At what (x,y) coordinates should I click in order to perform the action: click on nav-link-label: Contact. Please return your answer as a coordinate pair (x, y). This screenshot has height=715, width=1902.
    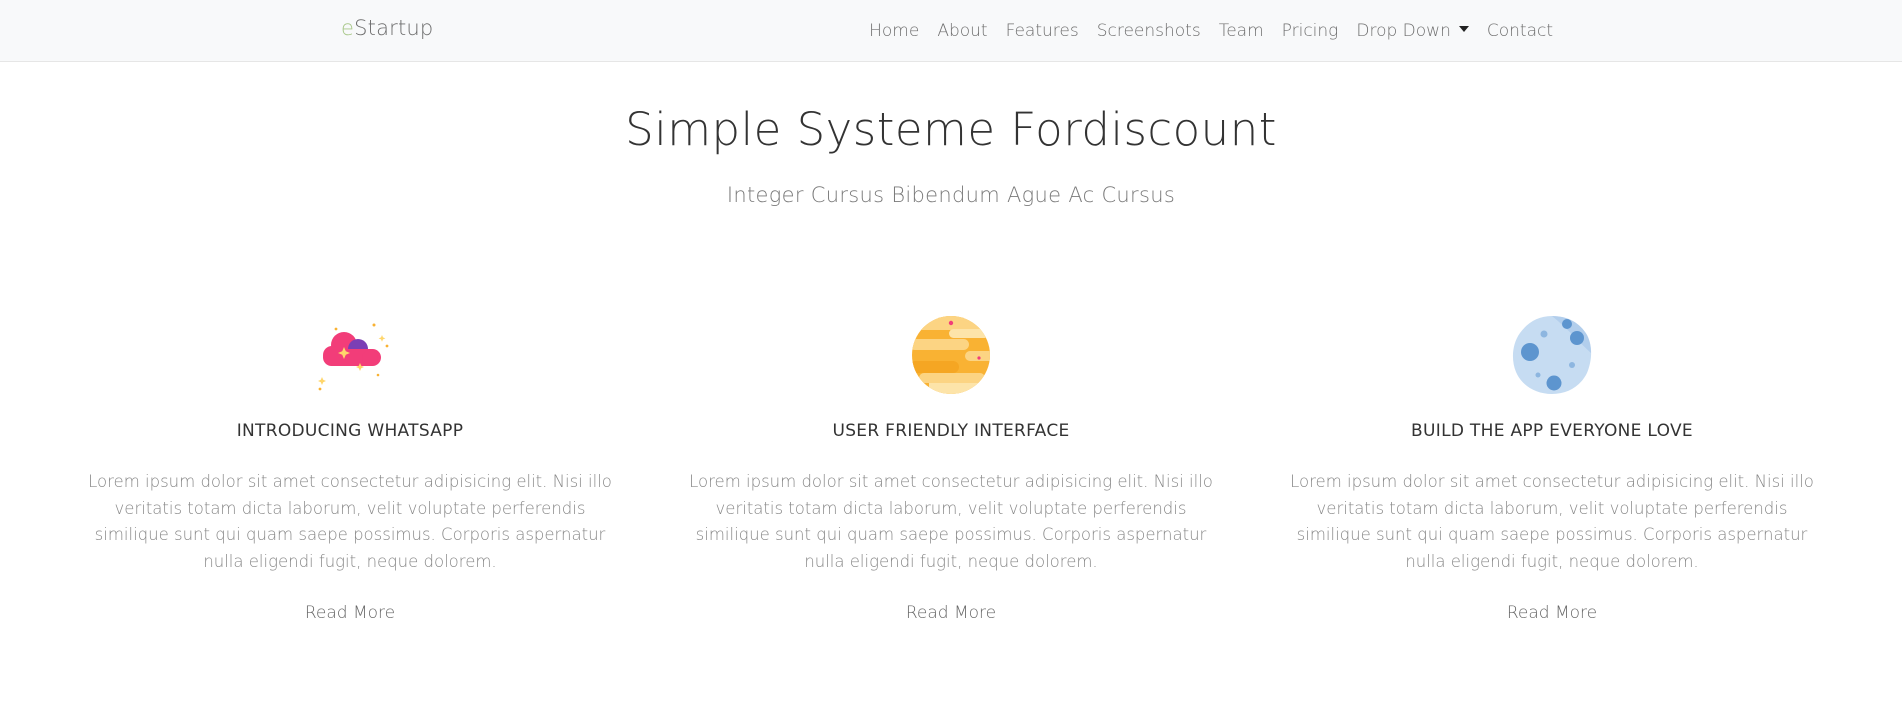
    Looking at the image, I should click on (1519, 31).